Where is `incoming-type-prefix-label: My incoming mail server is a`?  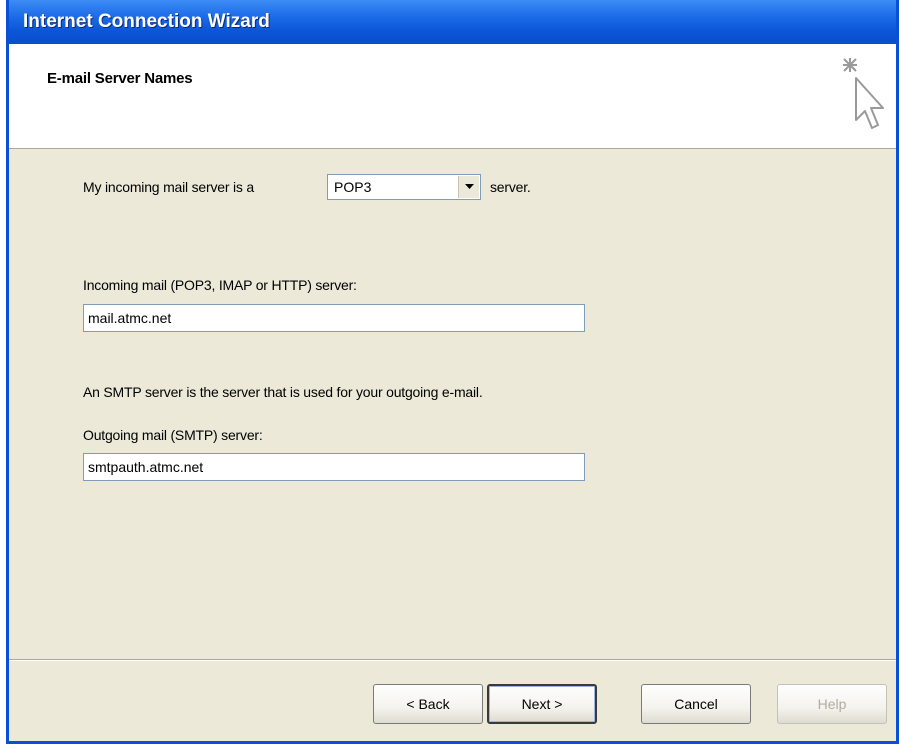
incoming-type-prefix-label: My incoming mail server is a is located at coordinates (168, 187).